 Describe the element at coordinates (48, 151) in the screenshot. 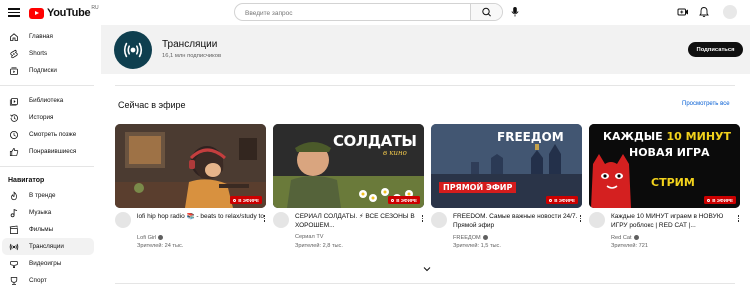

I see `sidebar-item-liked: Понравившиеся` at that location.